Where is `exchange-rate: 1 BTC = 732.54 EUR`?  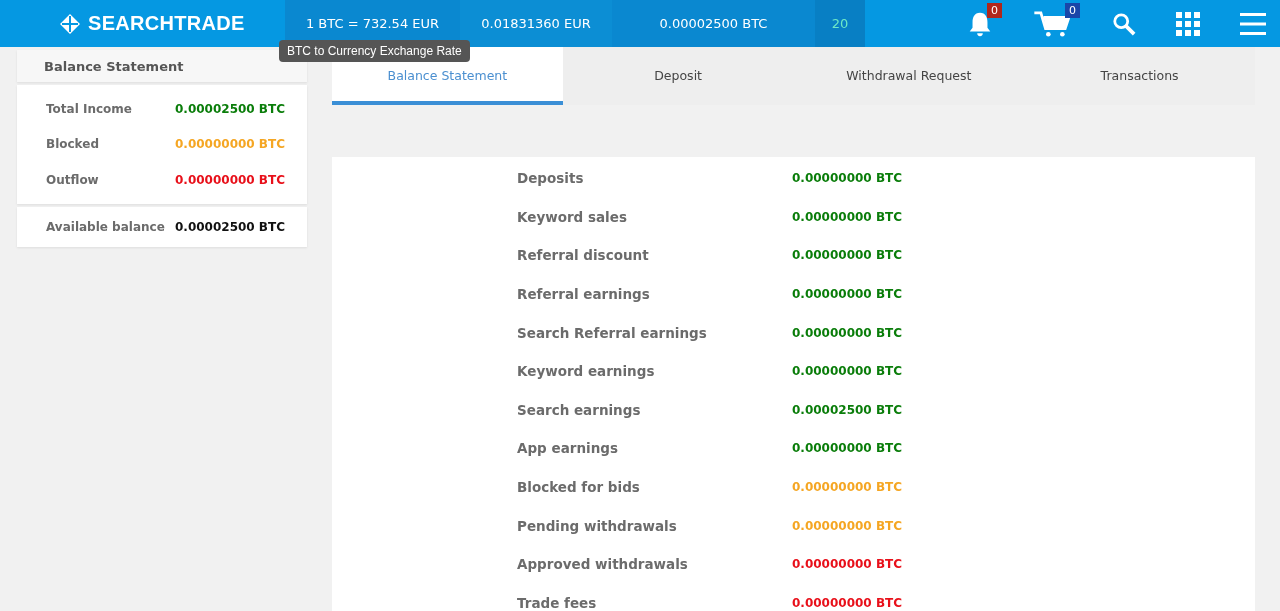 exchange-rate: 1 BTC = 732.54 EUR is located at coordinates (372, 24).